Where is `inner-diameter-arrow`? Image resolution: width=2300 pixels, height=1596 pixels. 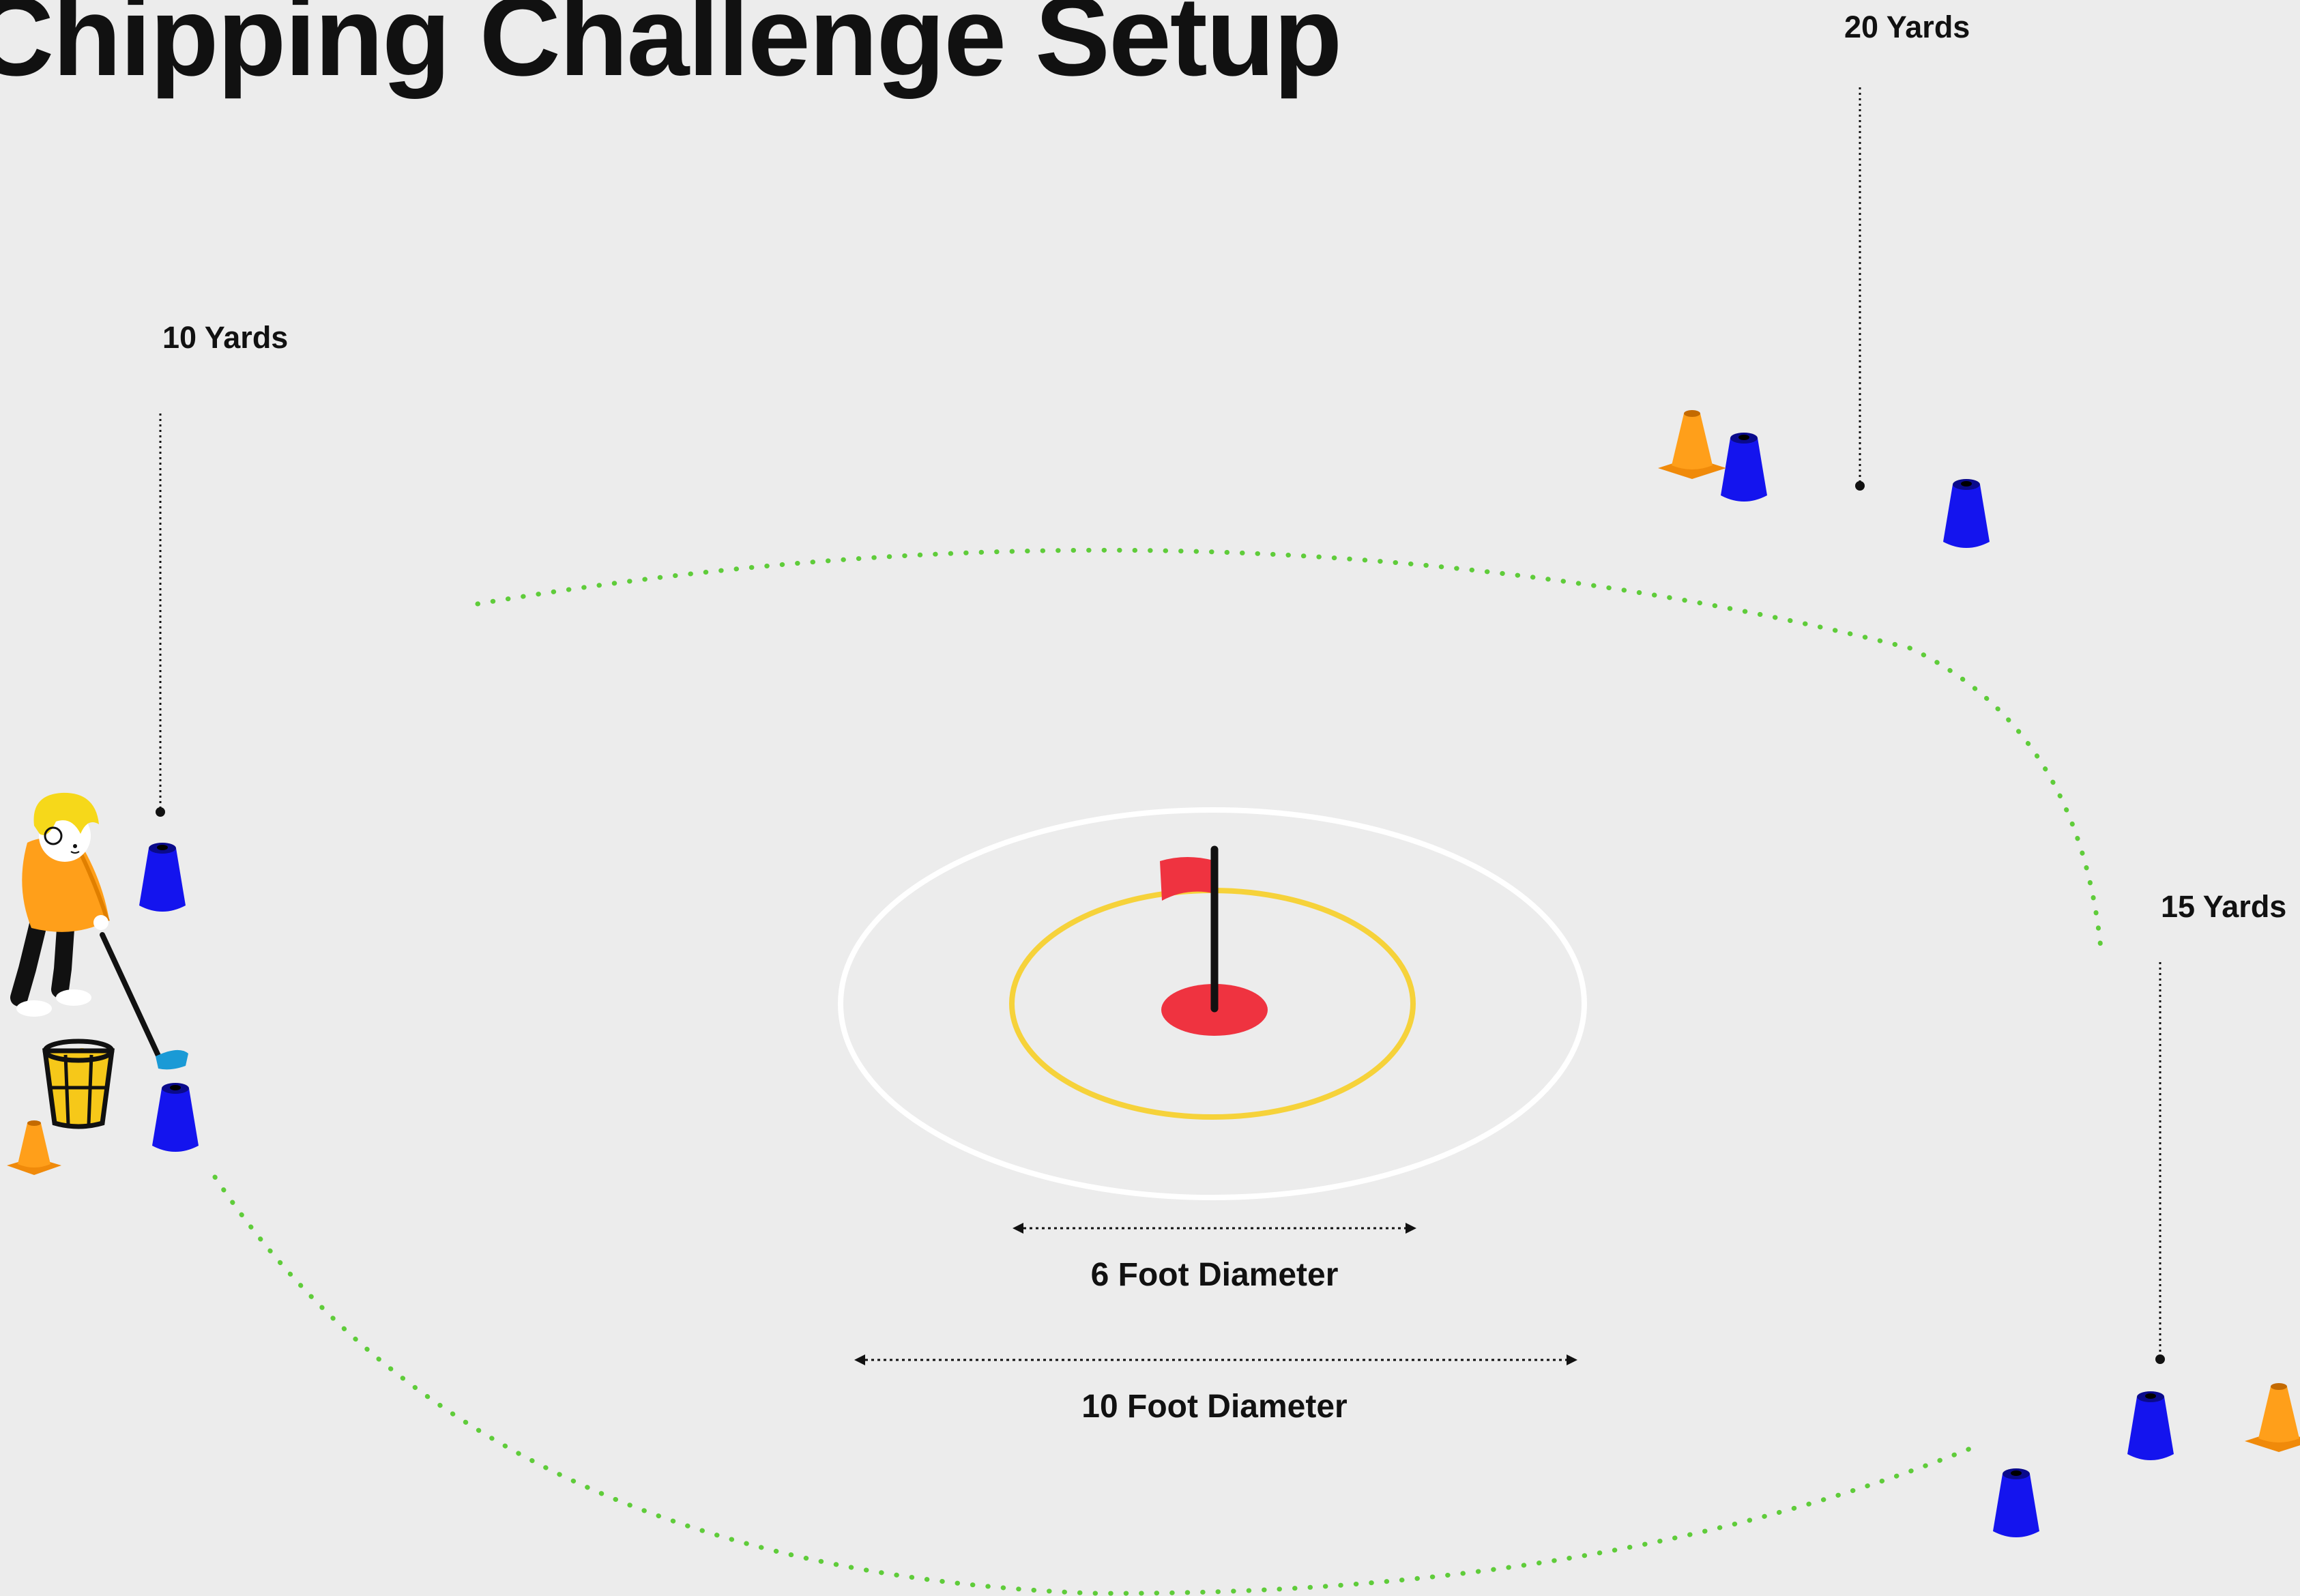
inner-diameter-arrow is located at coordinates (1214, 1228).